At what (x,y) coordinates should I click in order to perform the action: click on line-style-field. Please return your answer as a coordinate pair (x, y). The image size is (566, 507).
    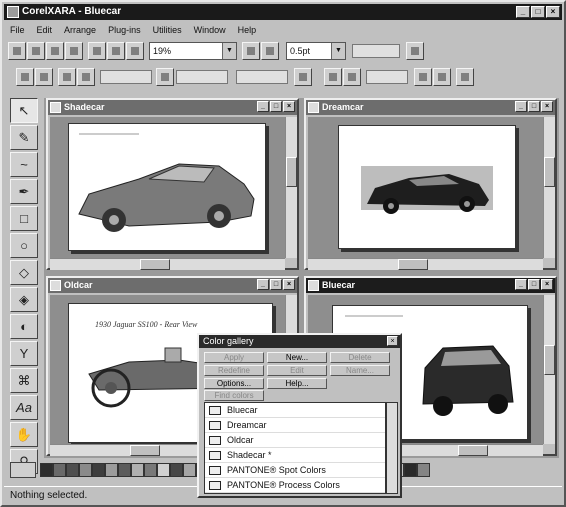
    Looking at the image, I should click on (376, 51).